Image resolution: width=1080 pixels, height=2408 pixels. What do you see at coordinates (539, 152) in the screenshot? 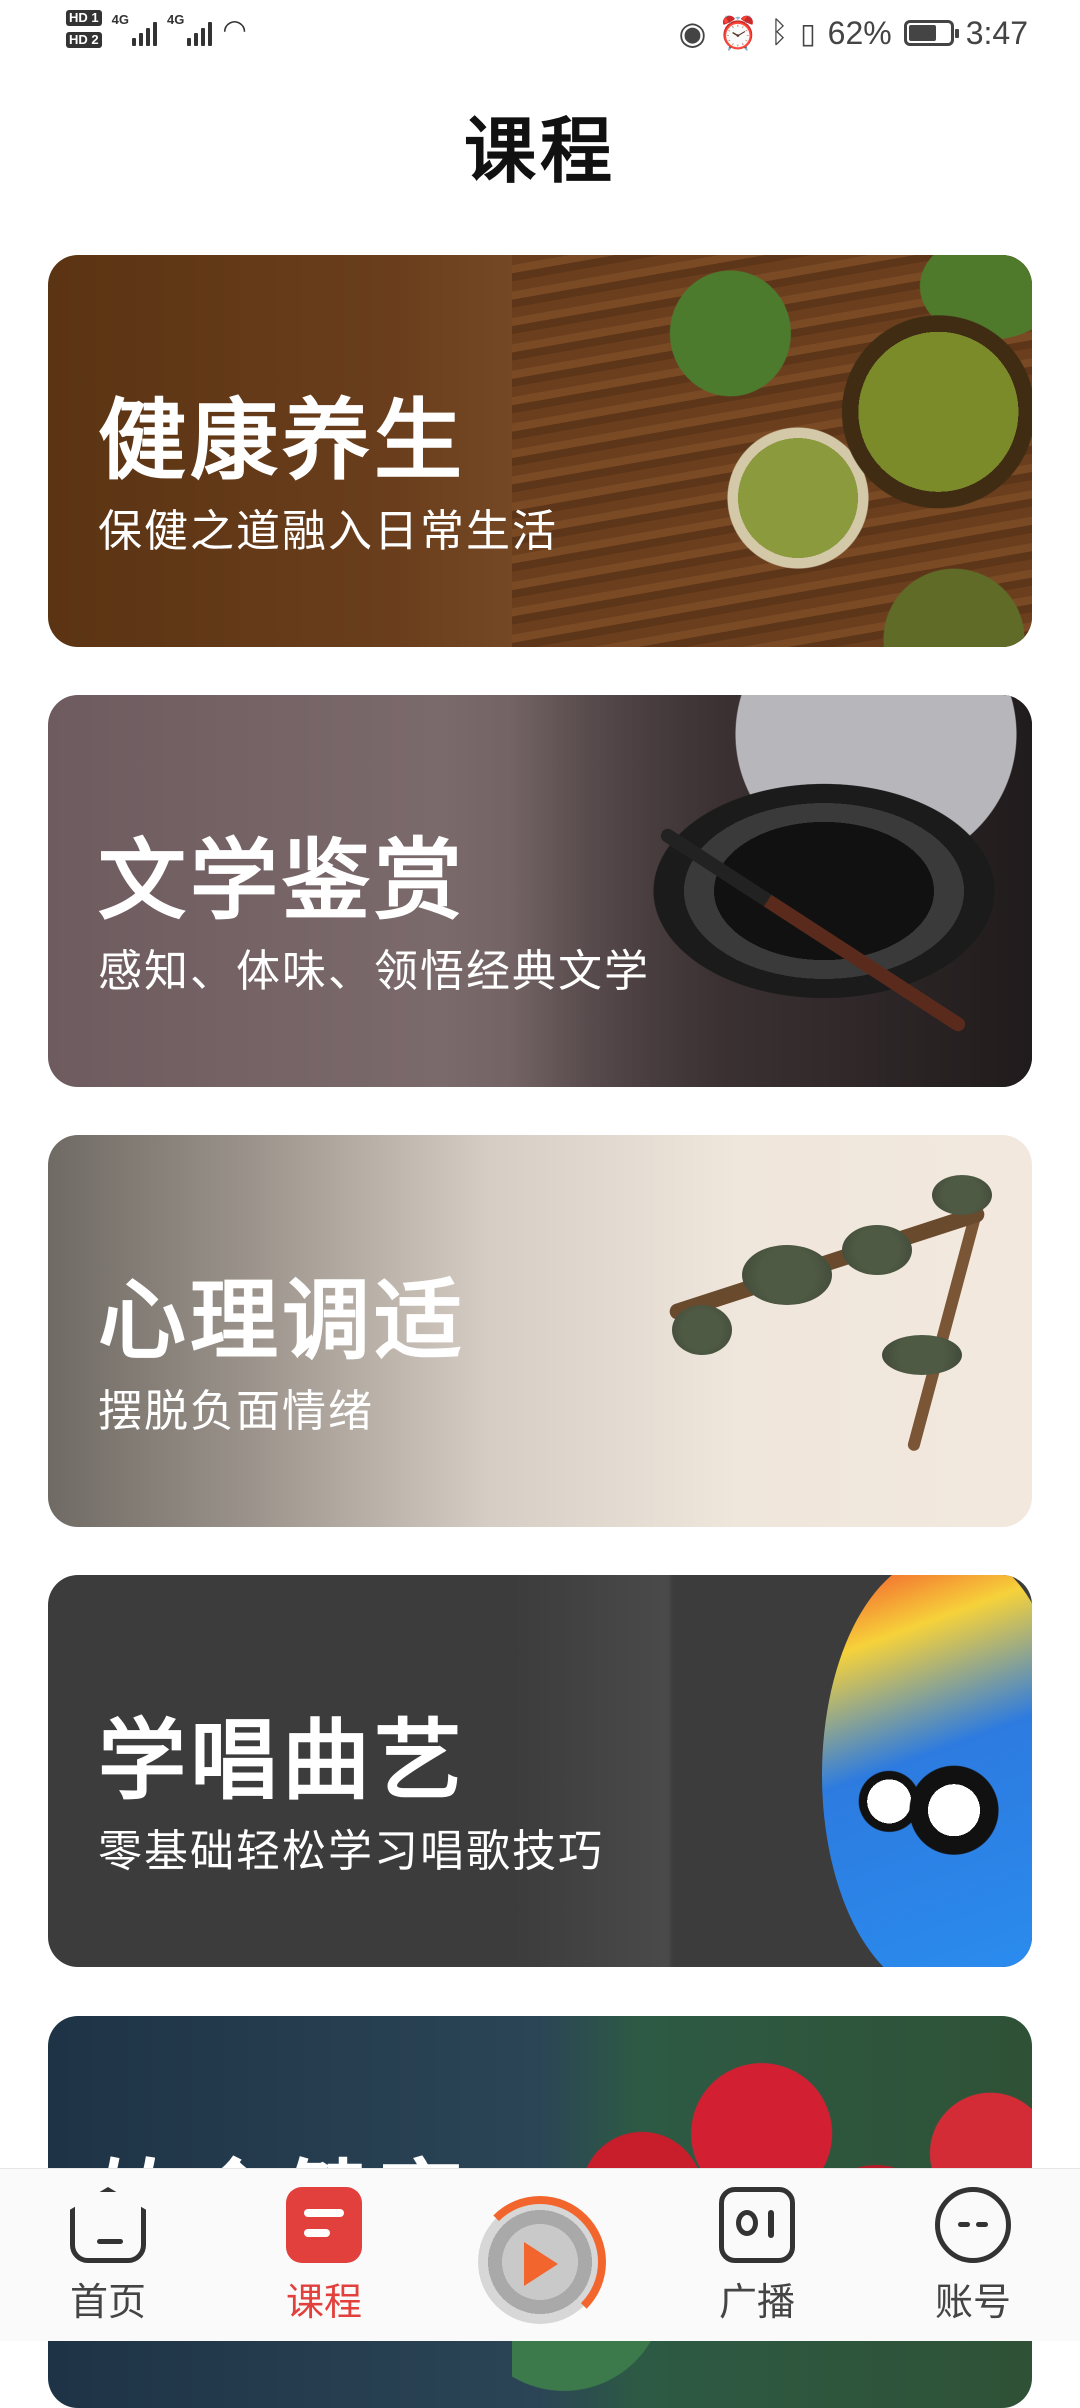
I see `page-title: 课程` at bounding box center [539, 152].